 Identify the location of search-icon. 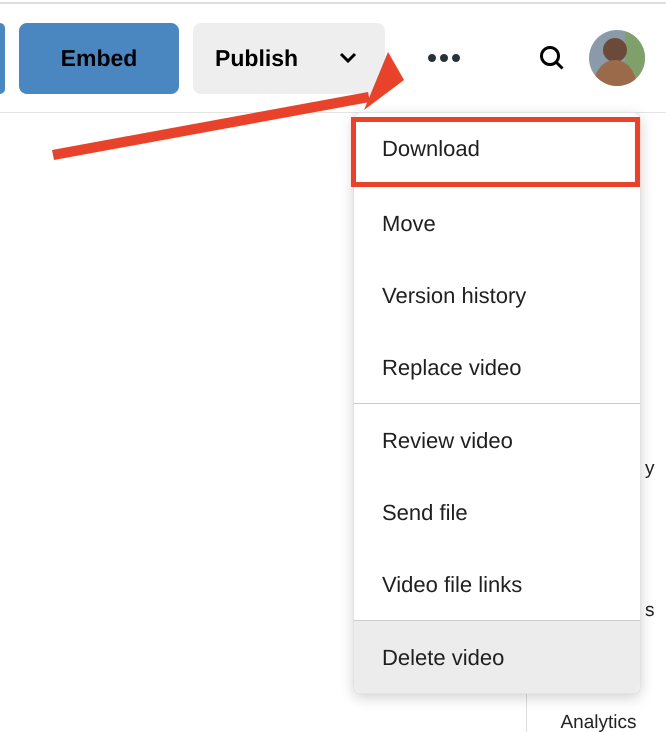
(552, 58).